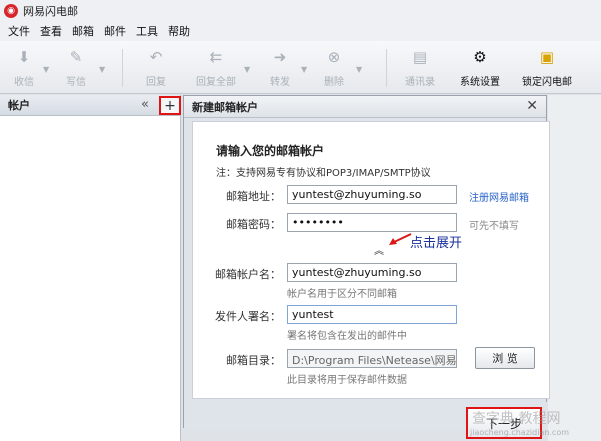  What do you see at coordinates (480, 69) in the screenshot?
I see `settings-button: ⚙ 系统设置` at bounding box center [480, 69].